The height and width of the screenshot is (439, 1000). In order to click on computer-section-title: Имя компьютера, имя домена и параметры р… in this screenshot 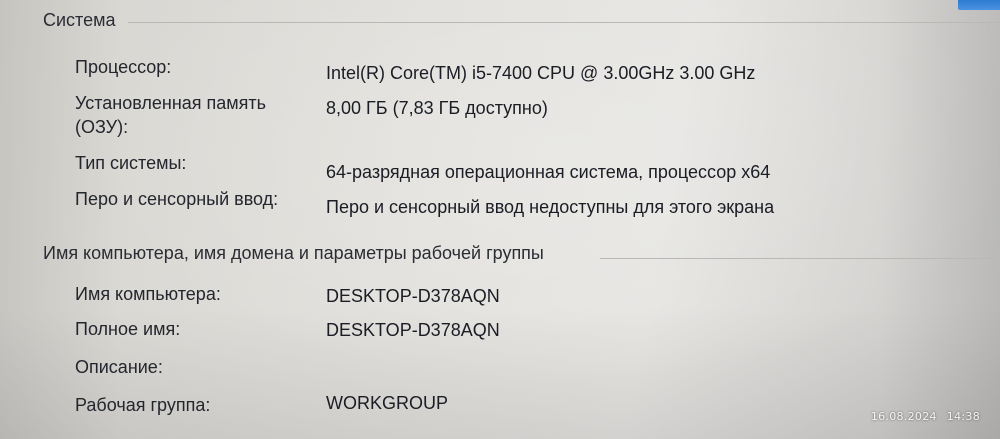, I will do `click(293, 253)`.